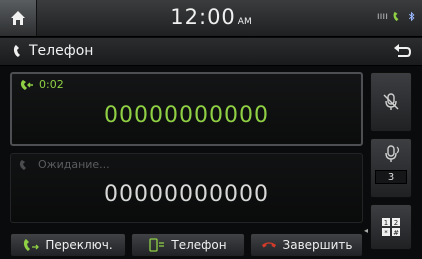 The image size is (422, 259). I want to click on status-bar: 12:00 AM ıııı, so click(211, 18).